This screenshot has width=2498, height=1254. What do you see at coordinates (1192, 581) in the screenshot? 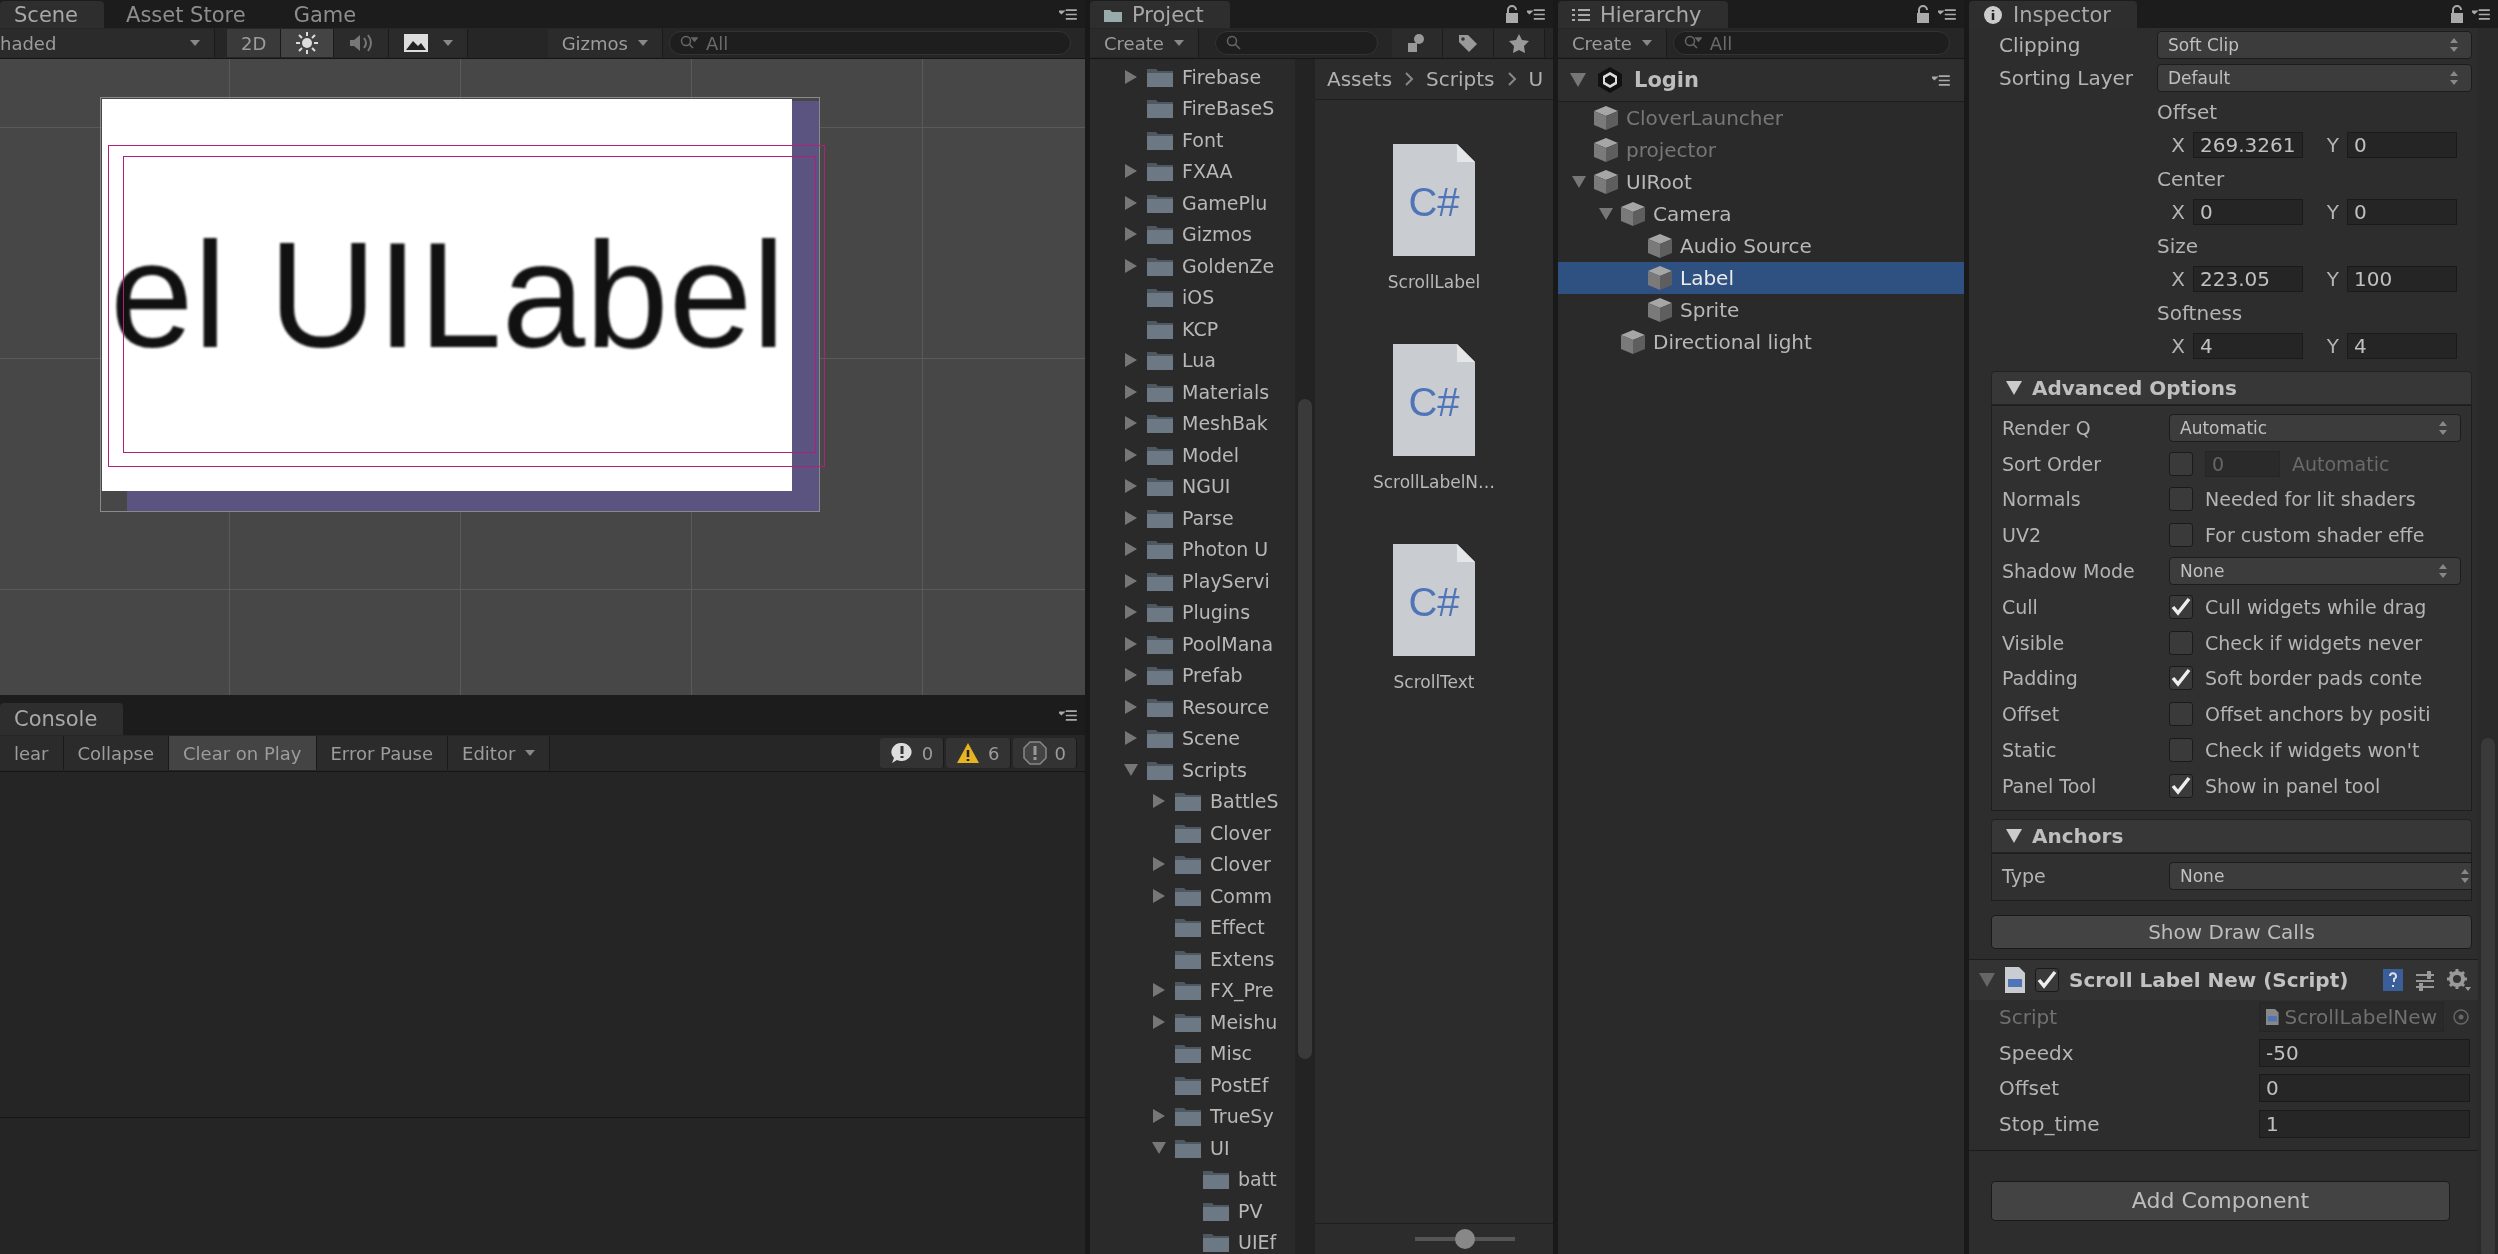
I see `folder-item: PlayServi` at bounding box center [1192, 581].